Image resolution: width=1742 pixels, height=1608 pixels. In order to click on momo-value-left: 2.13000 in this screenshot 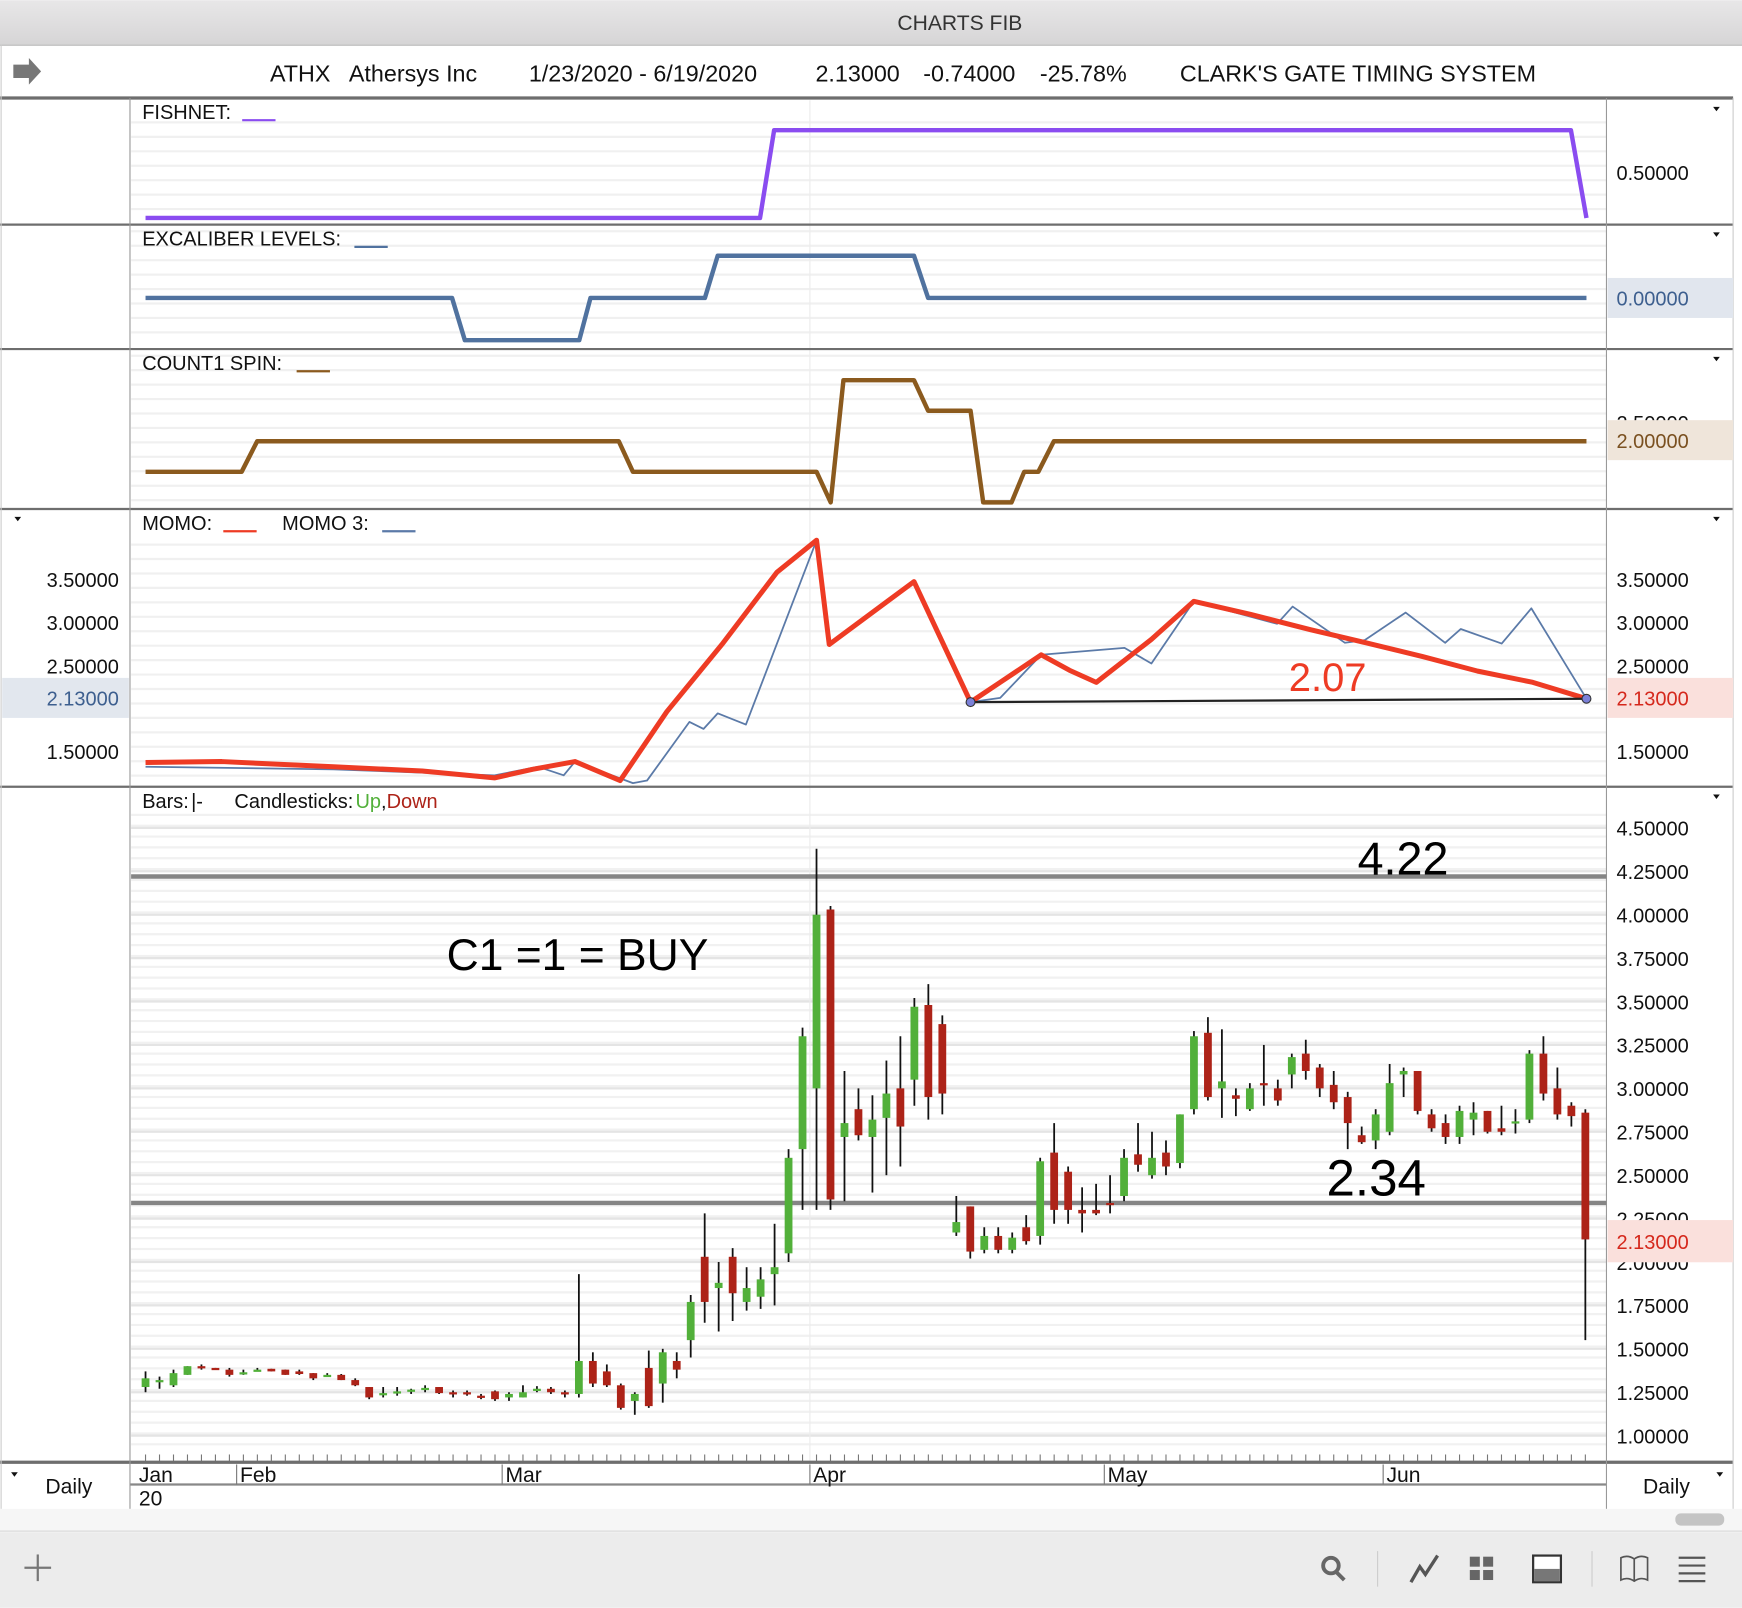, I will do `click(83, 700)`.